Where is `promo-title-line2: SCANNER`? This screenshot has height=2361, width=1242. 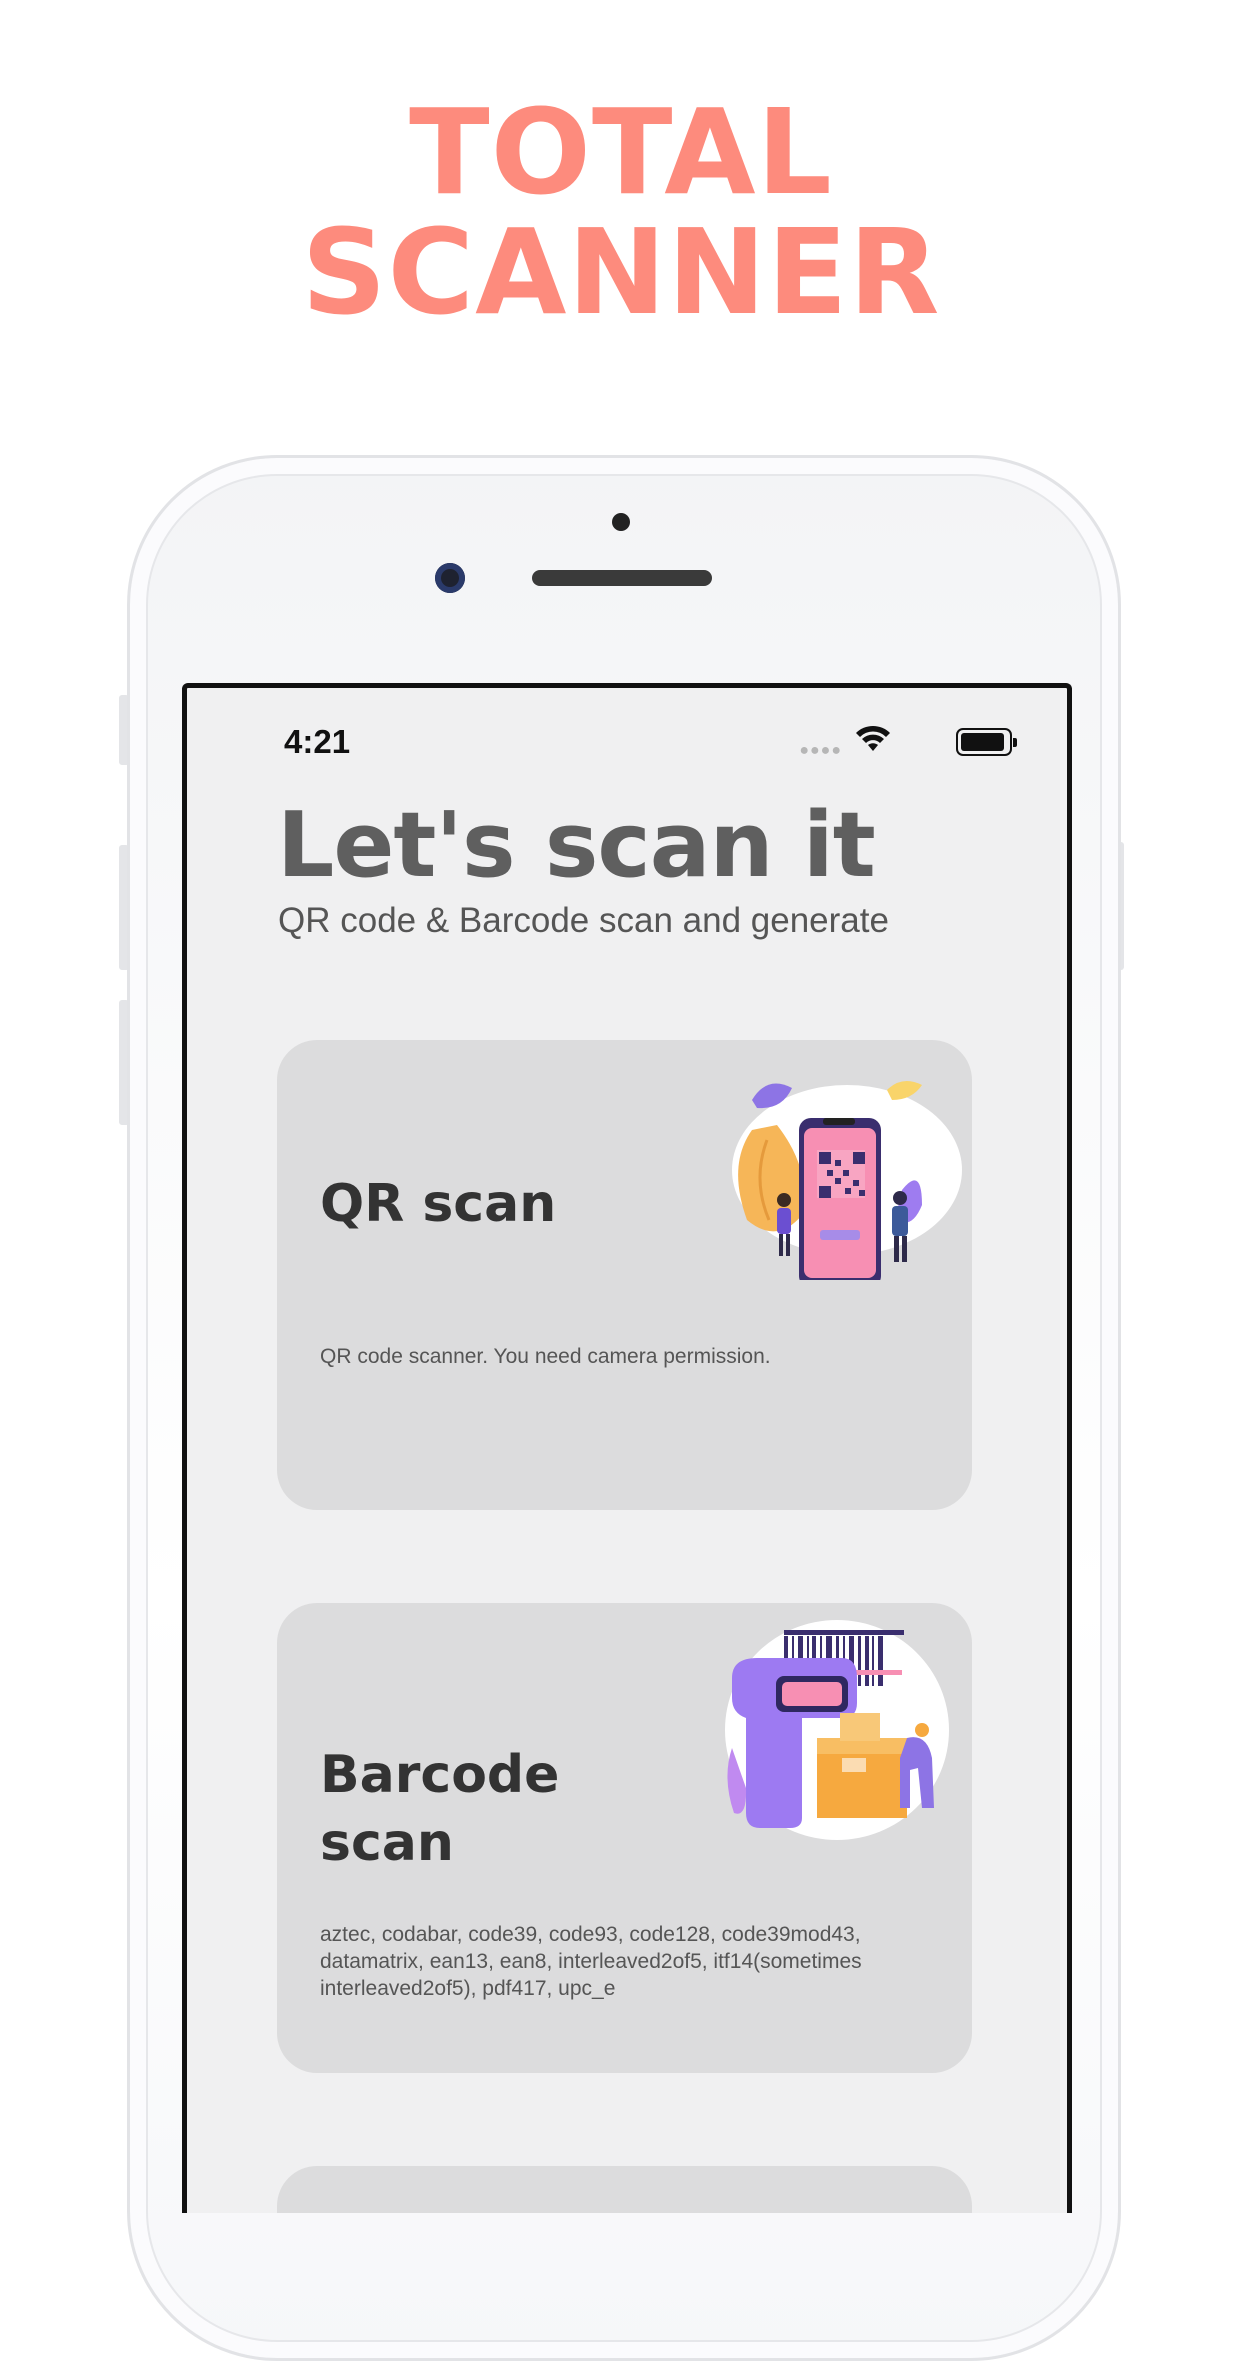 promo-title-line2: SCANNER is located at coordinates (621, 272).